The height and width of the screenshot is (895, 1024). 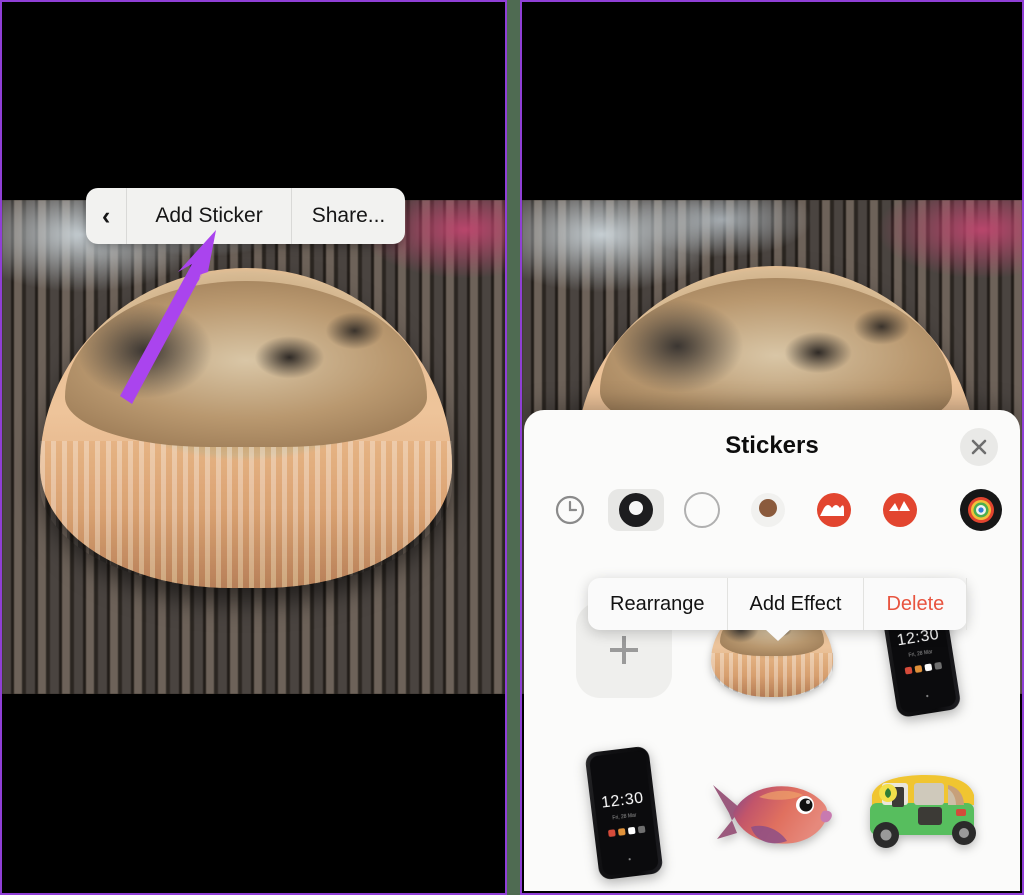 I want to click on sticker-cell: 12:30 Fri, 28 Mar ●, so click(x=624, y=813).